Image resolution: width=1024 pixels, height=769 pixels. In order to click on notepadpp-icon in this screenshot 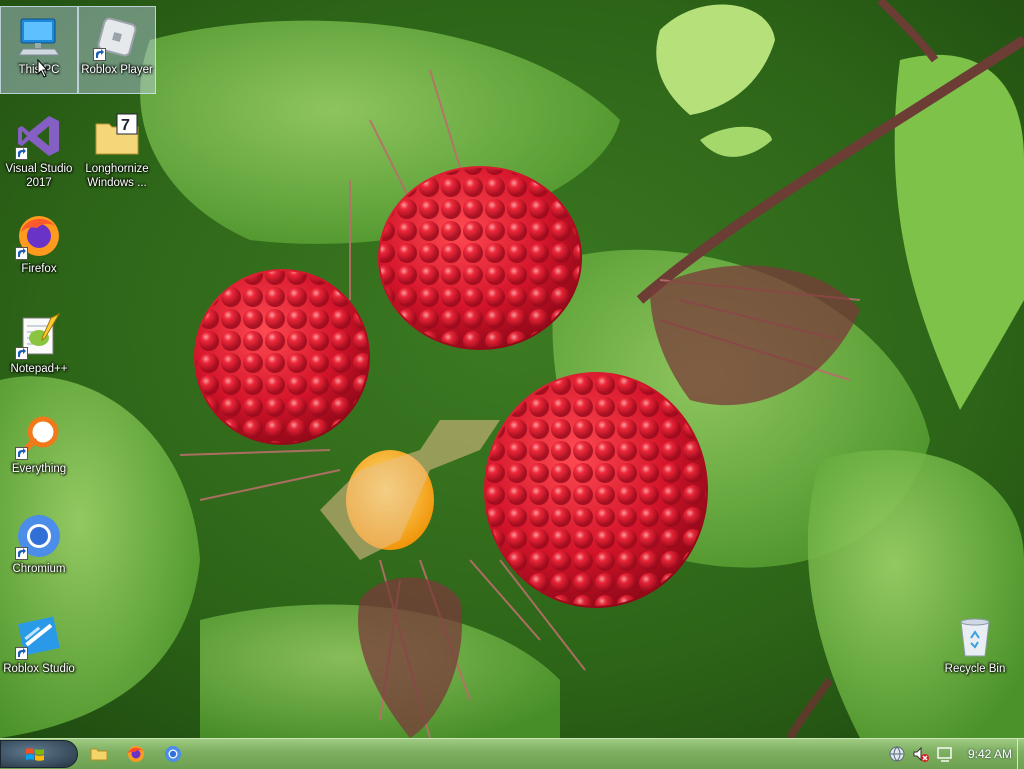, I will do `click(39, 336)`.